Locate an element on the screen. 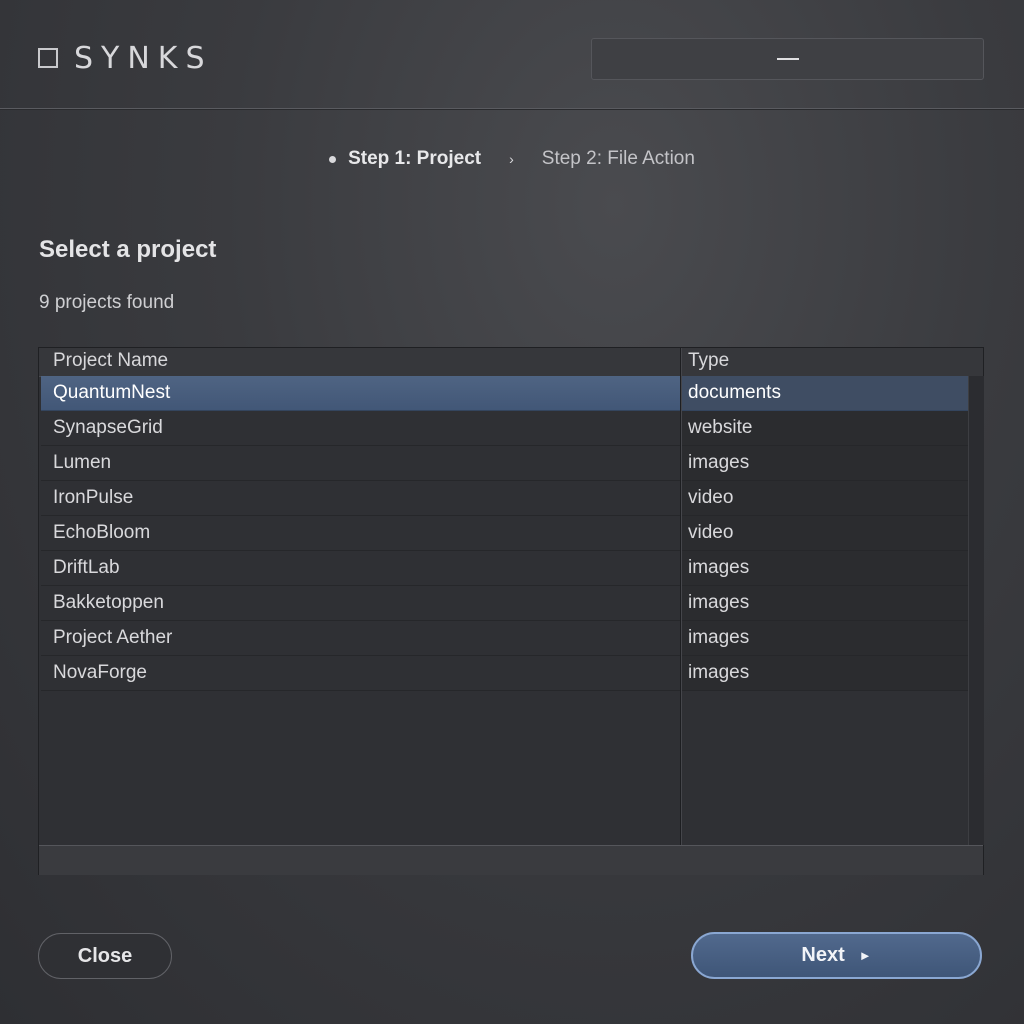 The width and height of the screenshot is (1024, 1024). project-type-cell: documents is located at coordinates (824, 393).